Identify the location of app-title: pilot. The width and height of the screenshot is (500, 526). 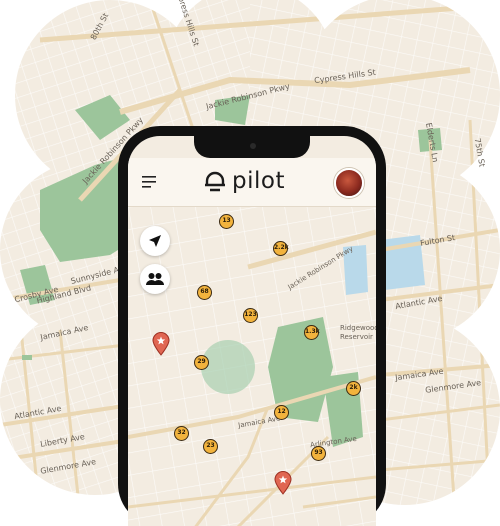
(258, 181).